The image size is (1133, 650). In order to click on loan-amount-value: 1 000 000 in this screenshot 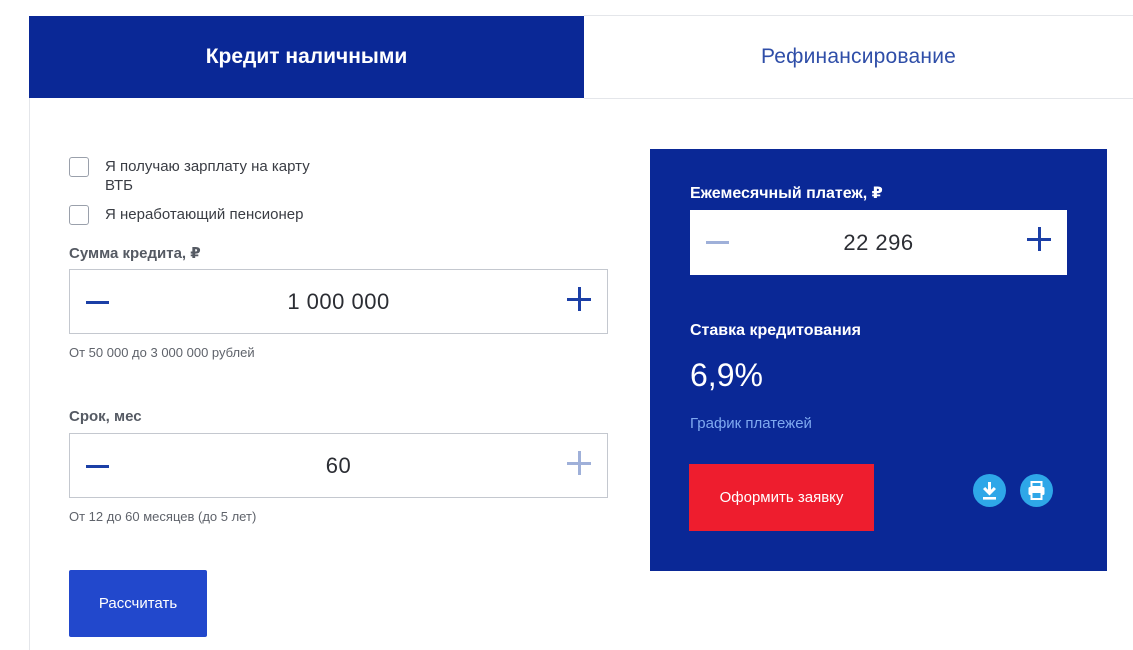, I will do `click(338, 301)`.